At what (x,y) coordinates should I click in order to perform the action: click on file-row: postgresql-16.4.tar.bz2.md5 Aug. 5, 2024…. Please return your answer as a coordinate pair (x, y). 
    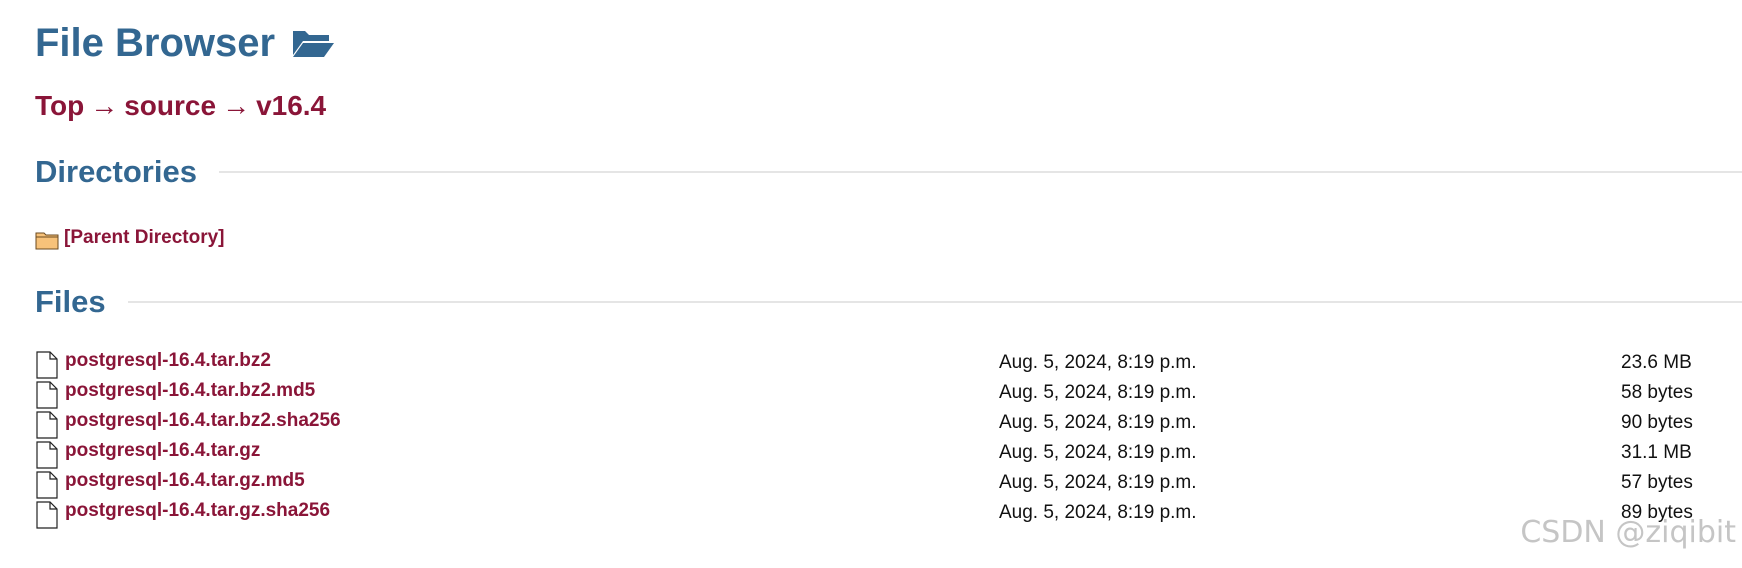
    Looking at the image, I should click on (870, 394).